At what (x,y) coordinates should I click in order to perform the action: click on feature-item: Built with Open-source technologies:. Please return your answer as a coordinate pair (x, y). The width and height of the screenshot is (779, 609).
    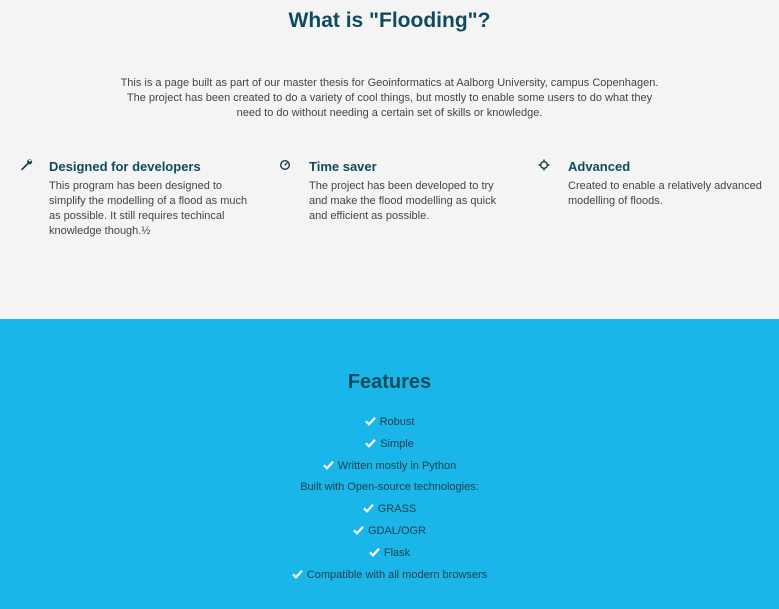
    Looking at the image, I should click on (389, 490).